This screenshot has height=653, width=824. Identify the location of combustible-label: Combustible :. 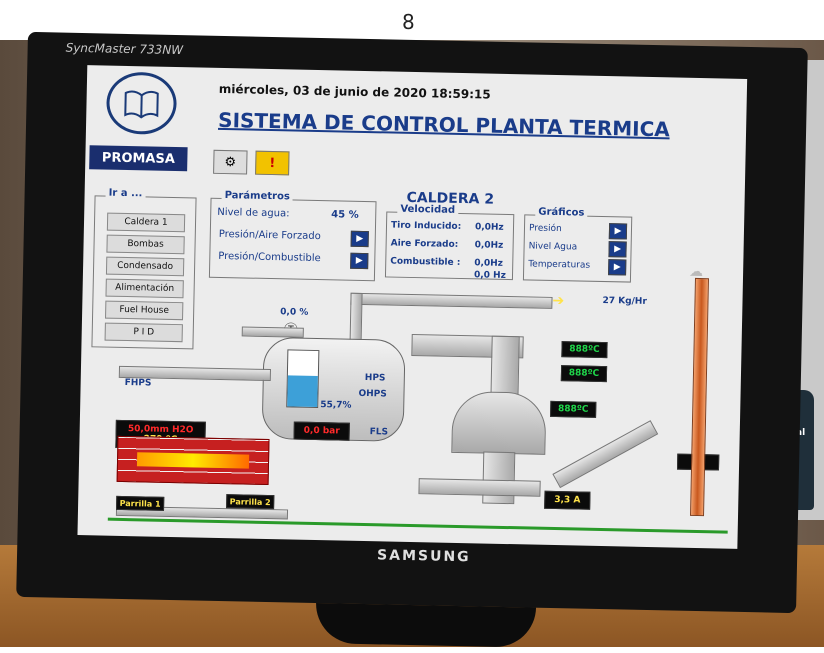
(425, 262).